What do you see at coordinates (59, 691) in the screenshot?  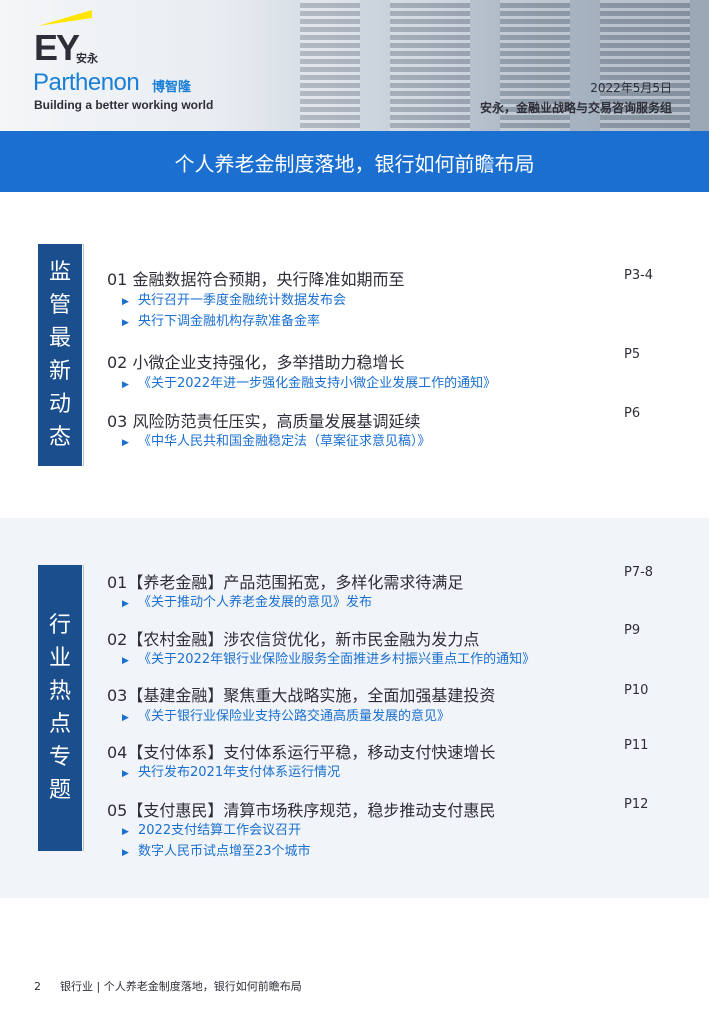 I see `label-char: 热` at bounding box center [59, 691].